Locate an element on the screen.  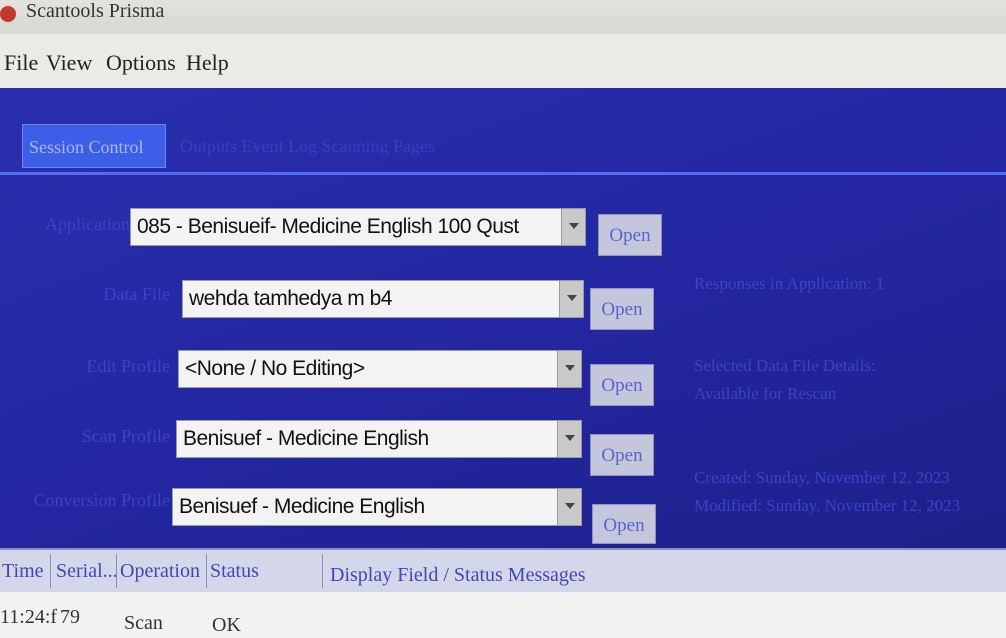
open-data-file-button: Open is located at coordinates (622, 309).